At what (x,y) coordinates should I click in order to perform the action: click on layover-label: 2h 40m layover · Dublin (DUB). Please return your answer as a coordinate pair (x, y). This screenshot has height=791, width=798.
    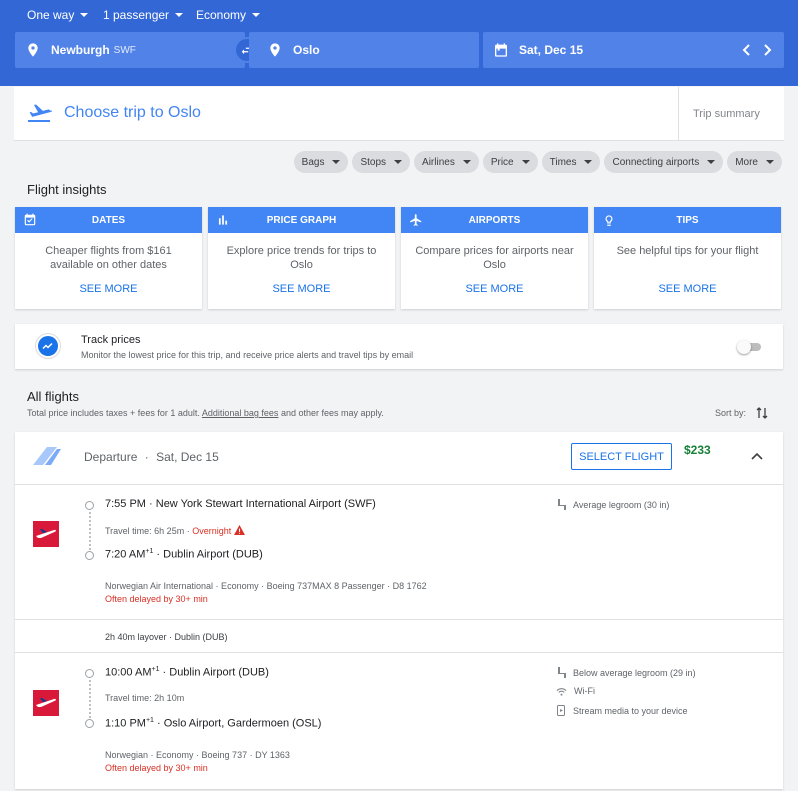
    Looking at the image, I should click on (166, 637).